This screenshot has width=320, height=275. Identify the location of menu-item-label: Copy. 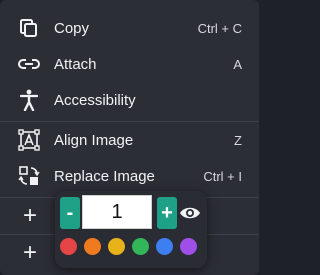
(72, 28).